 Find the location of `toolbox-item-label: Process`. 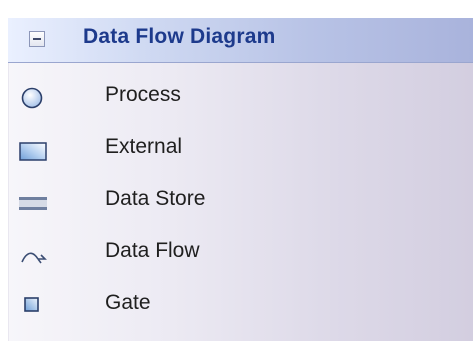

toolbox-item-label: Process is located at coordinates (143, 94).